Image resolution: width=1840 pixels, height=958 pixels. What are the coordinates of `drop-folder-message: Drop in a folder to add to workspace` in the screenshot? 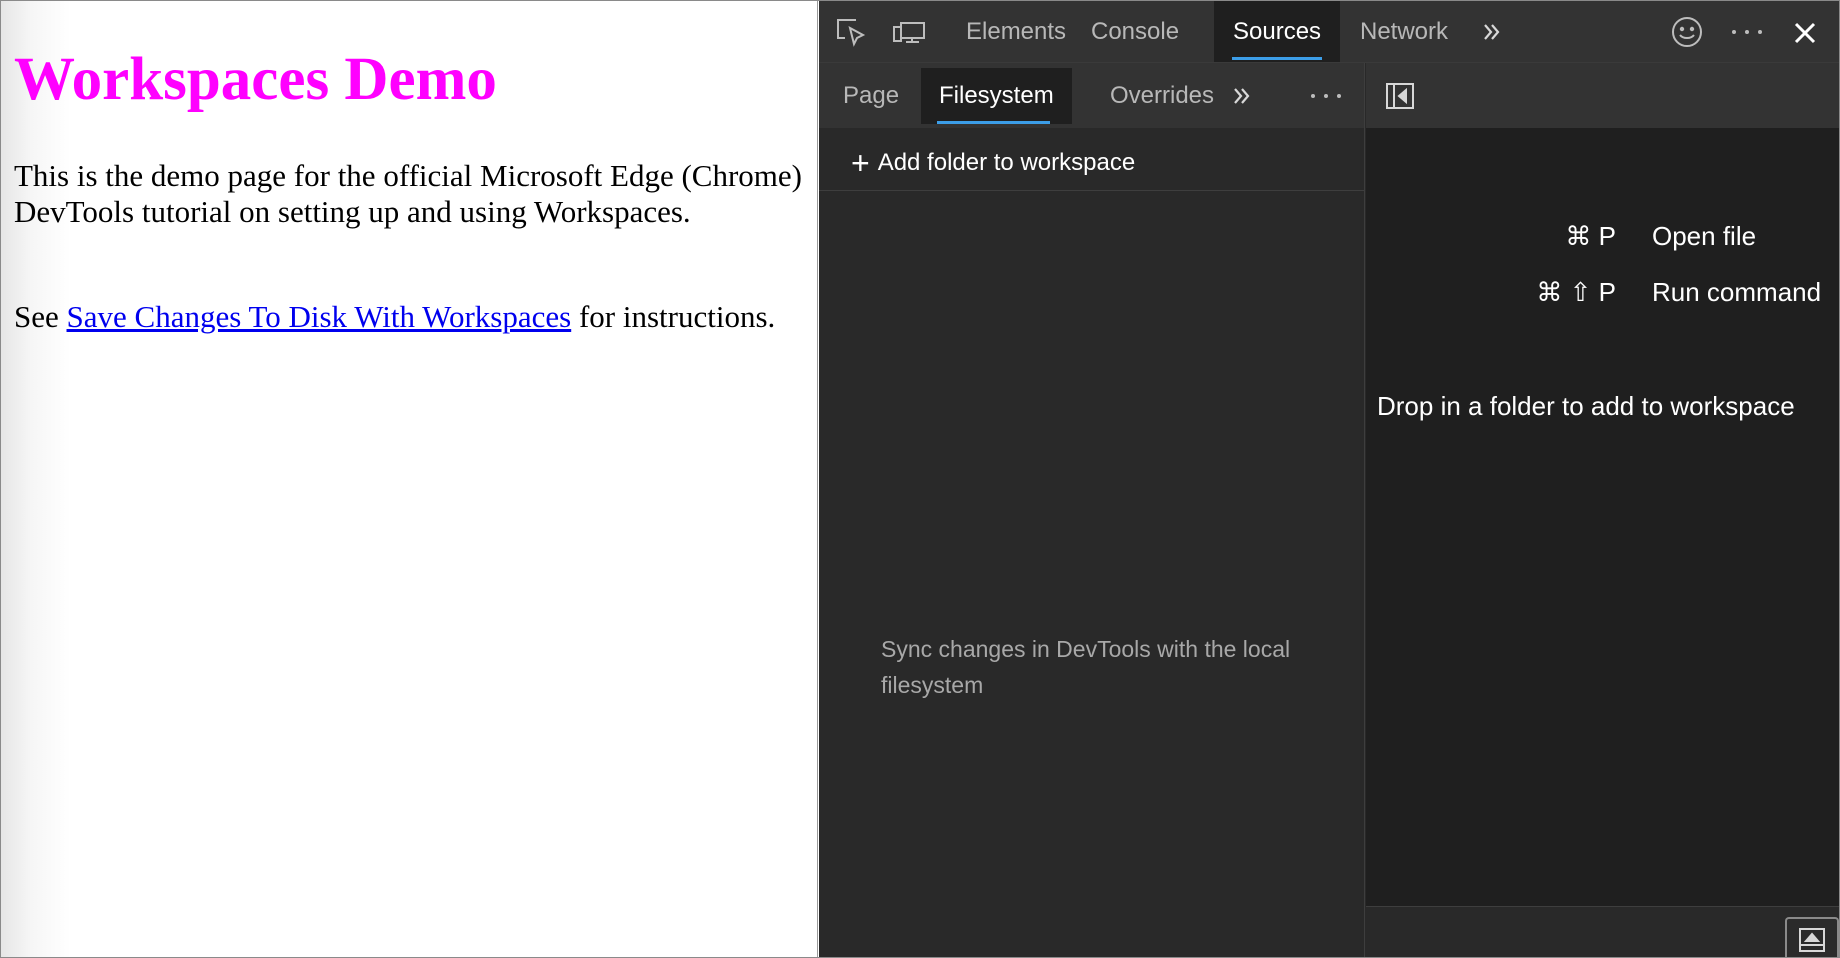 It's located at (1586, 406).